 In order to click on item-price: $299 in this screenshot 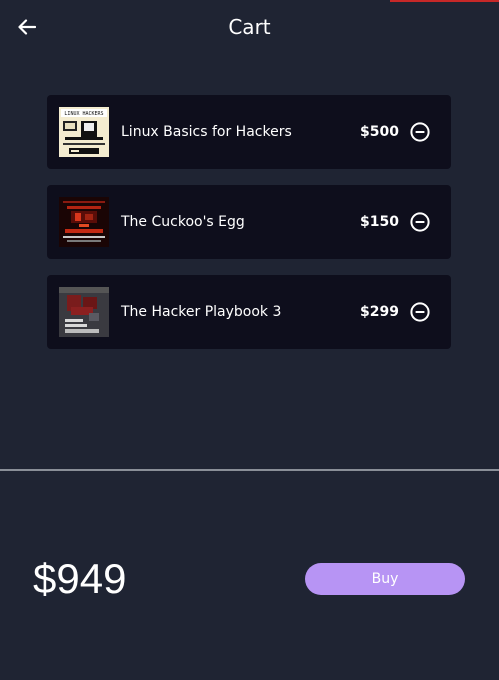, I will do `click(379, 312)`.